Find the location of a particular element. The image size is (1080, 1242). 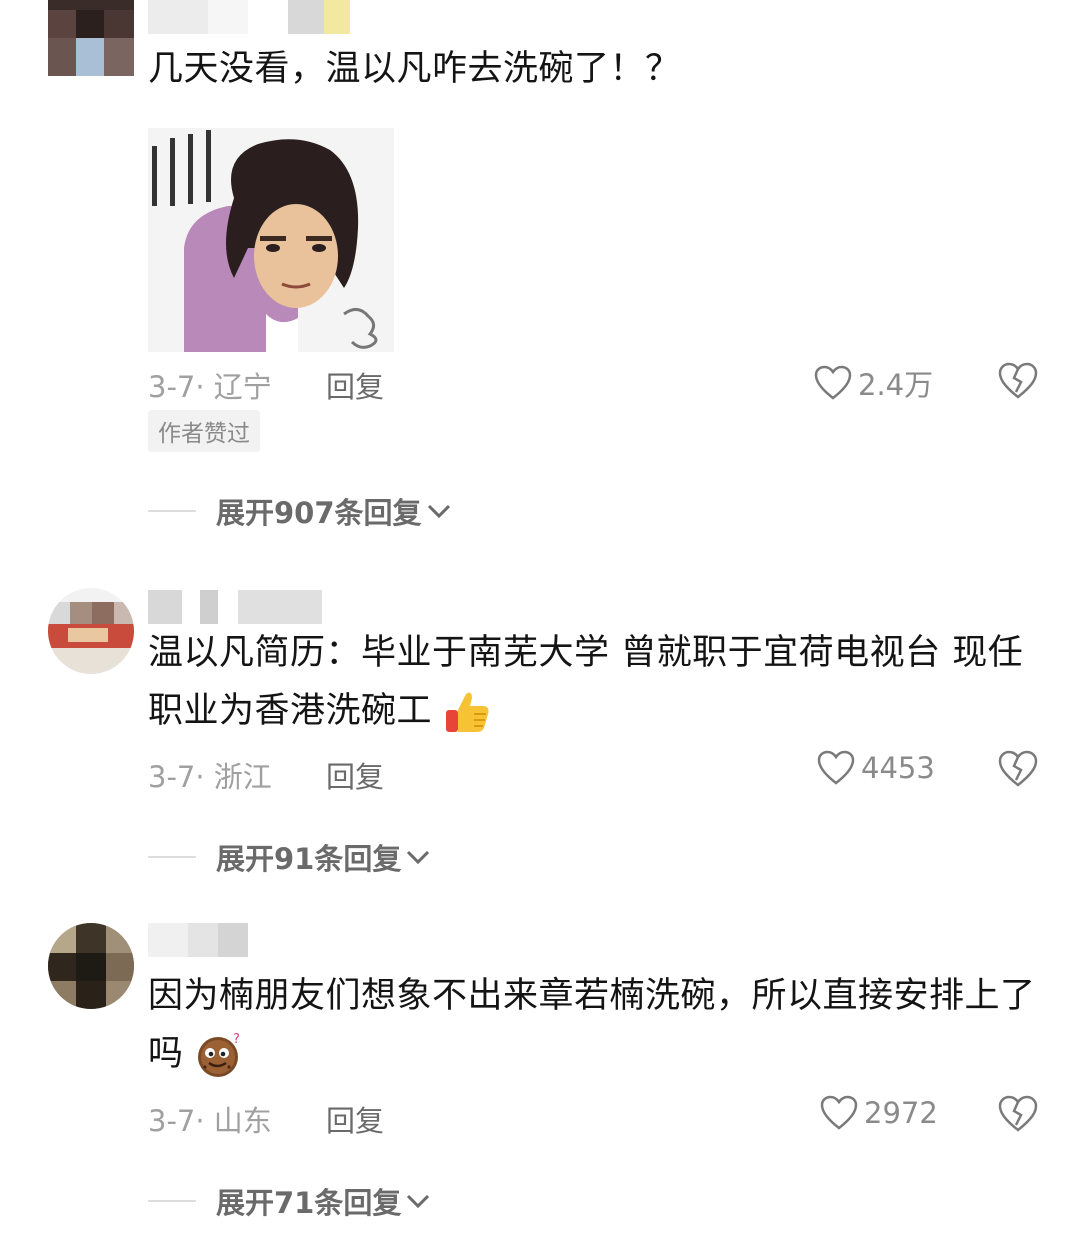

expand-replies-button: 展开907条回复 is located at coordinates (300, 511).